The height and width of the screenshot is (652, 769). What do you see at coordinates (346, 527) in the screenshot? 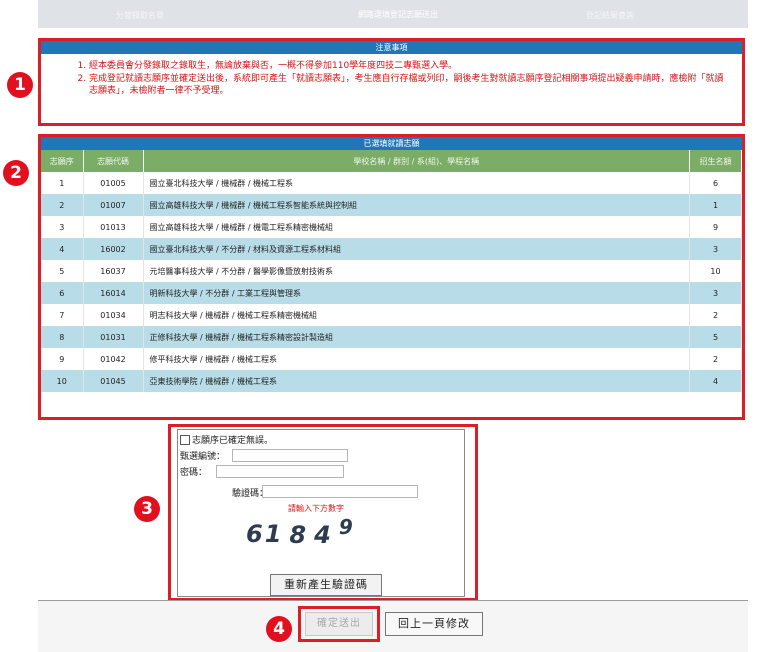
I see `captcha-digit: 9` at bounding box center [346, 527].